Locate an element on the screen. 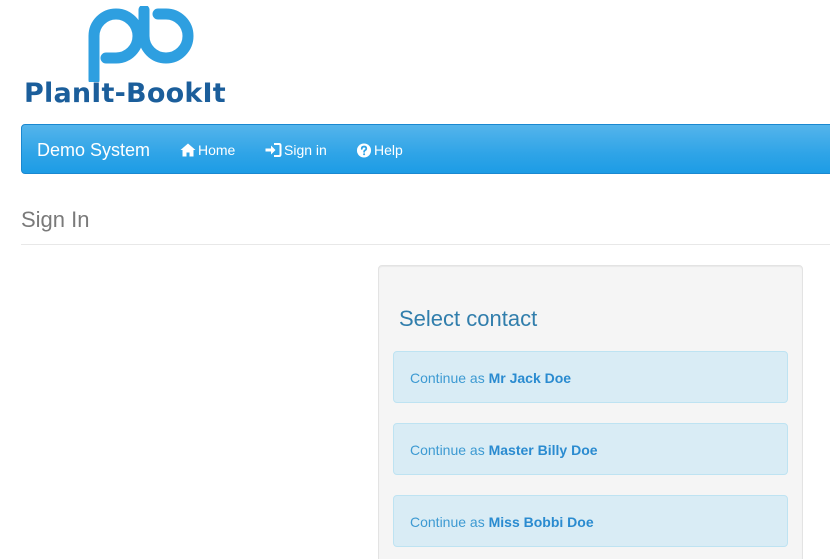 The width and height of the screenshot is (830, 559). nav-item-label: Sign in is located at coordinates (305, 150).